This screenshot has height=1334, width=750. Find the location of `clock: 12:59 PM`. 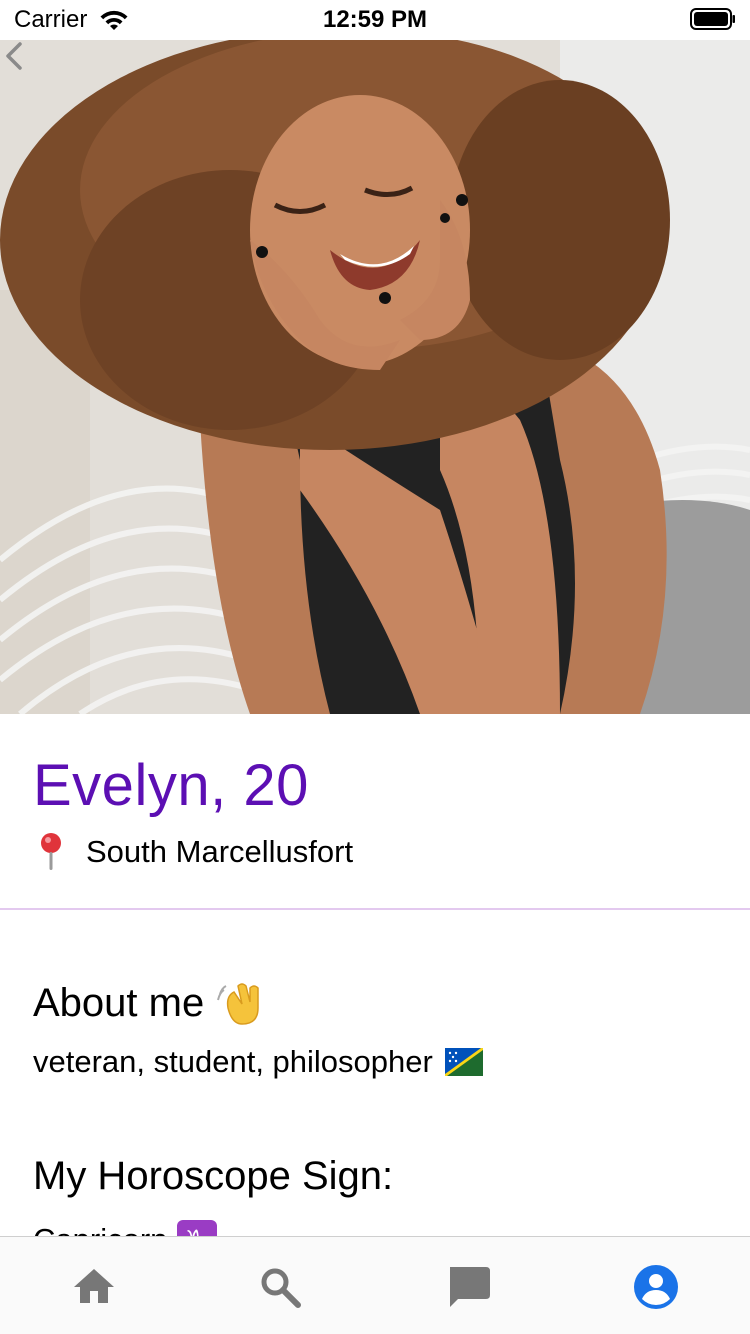

clock: 12:59 PM is located at coordinates (375, 19).